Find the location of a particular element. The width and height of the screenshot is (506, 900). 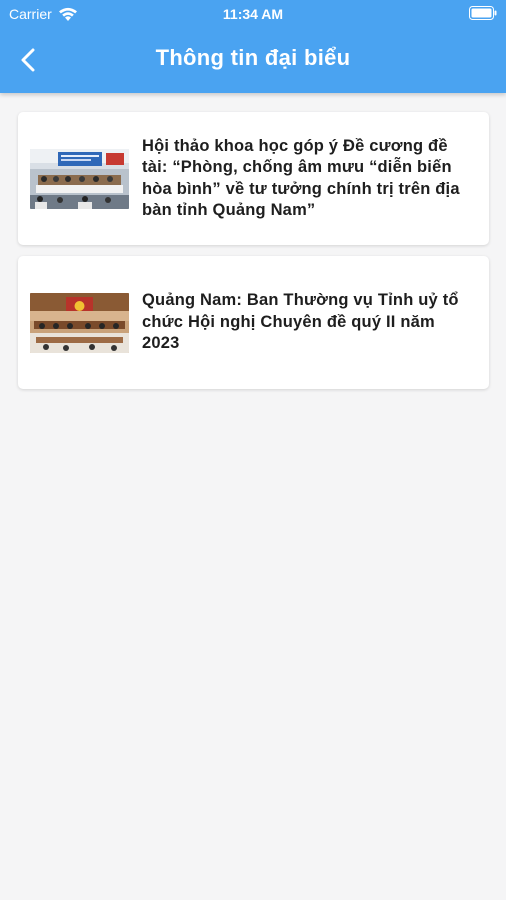

meeting-hall-photo is located at coordinates (79, 322).